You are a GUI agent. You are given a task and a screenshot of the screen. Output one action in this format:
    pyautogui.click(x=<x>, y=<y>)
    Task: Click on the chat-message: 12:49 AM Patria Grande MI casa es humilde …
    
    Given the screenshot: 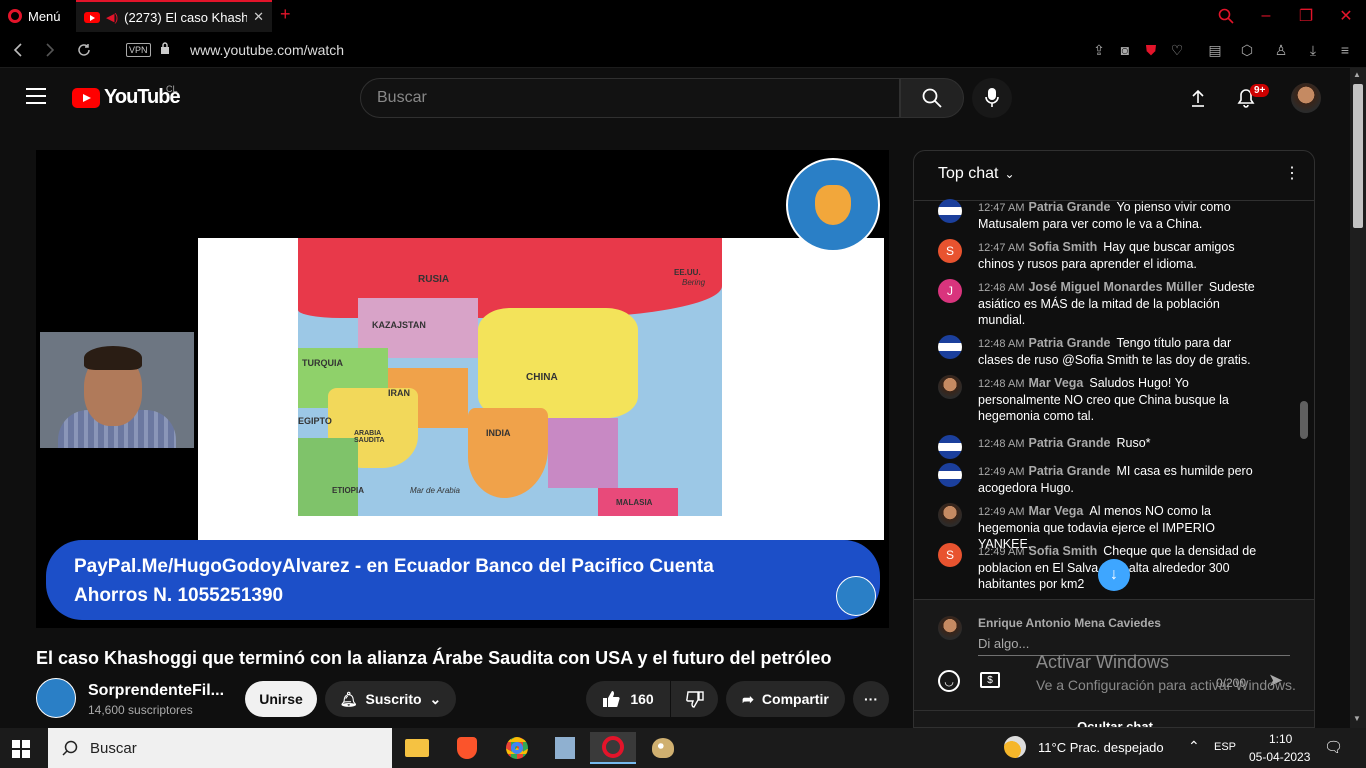 What is the action you would take?
    pyautogui.click(x=1103, y=479)
    